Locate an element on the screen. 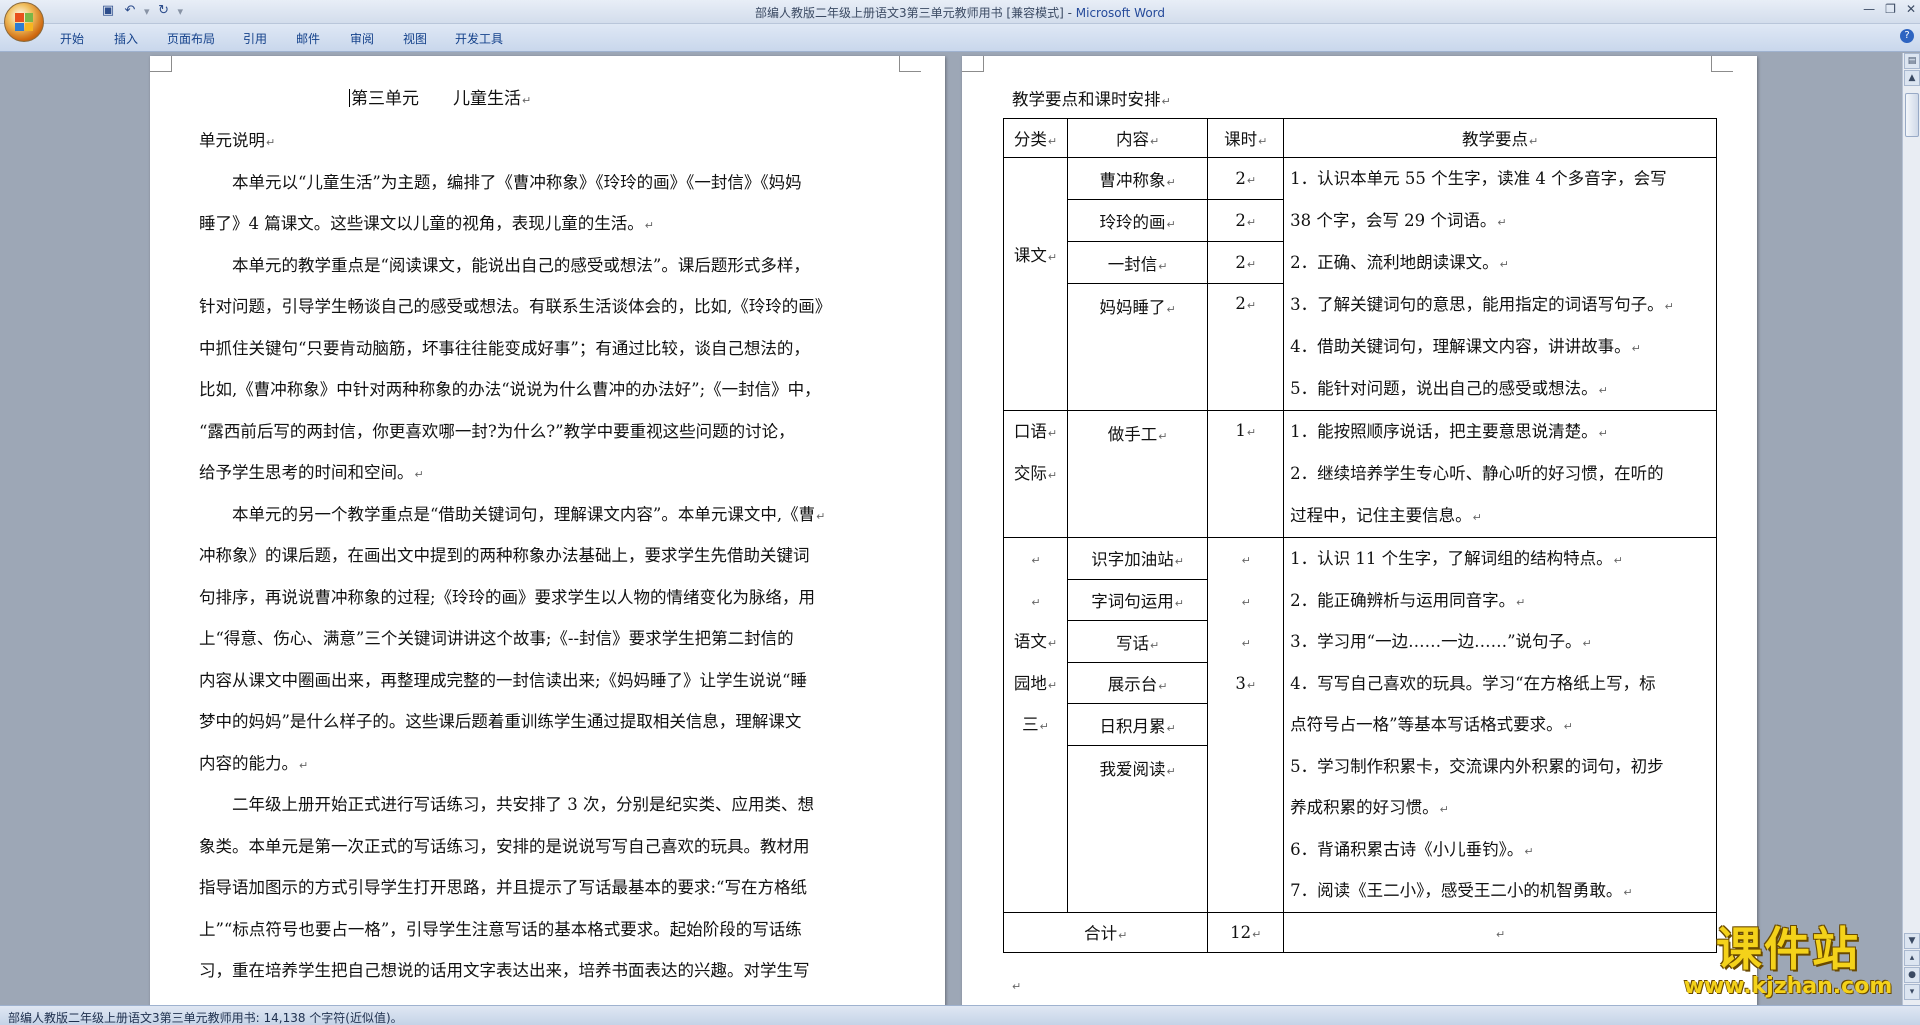  body-line: 内容从课文中圈画出来，再整理成完整的一封信读出来;《妈妈睡了》让学生说说“睡 is located at coordinates (503, 680).